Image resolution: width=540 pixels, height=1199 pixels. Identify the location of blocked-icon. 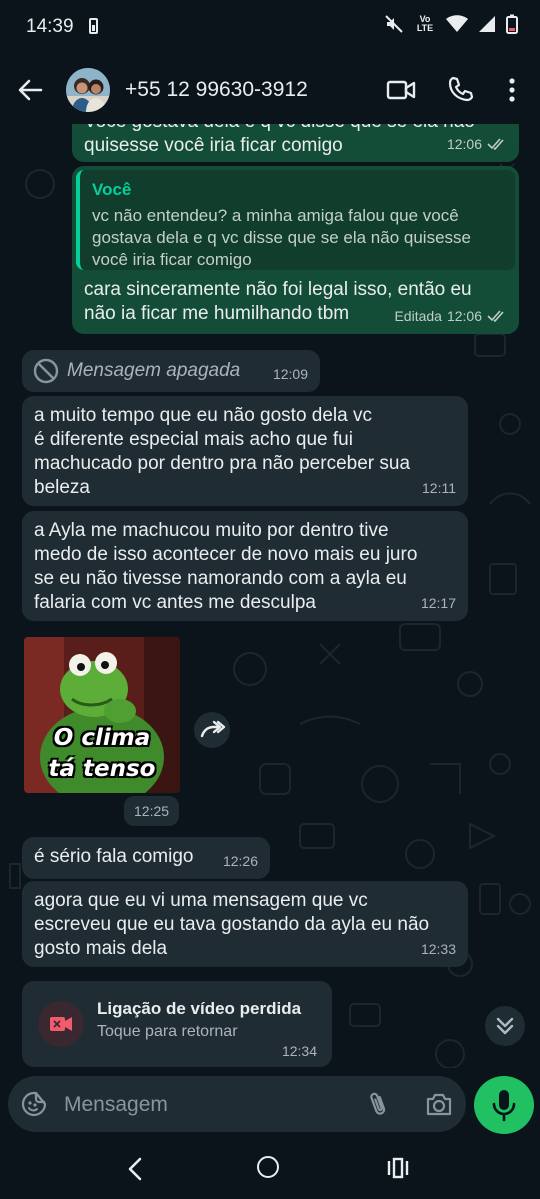
(46, 371).